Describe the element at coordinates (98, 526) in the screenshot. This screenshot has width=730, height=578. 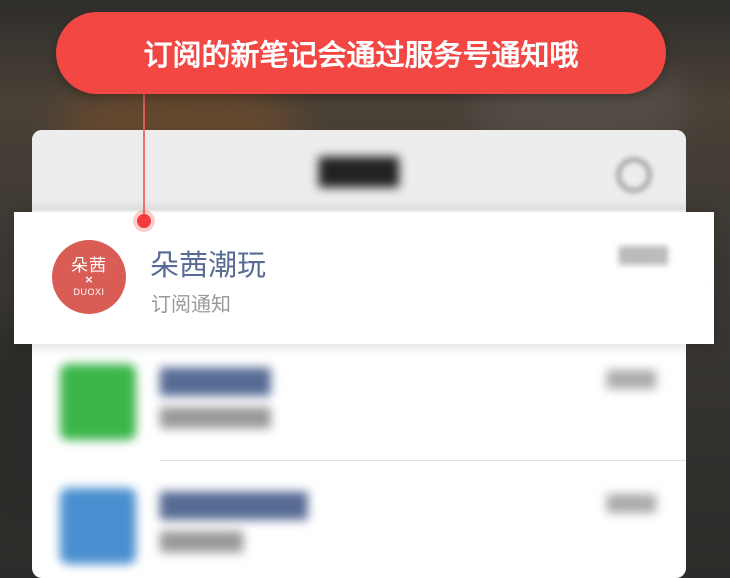
I see `service-account-icon` at that location.